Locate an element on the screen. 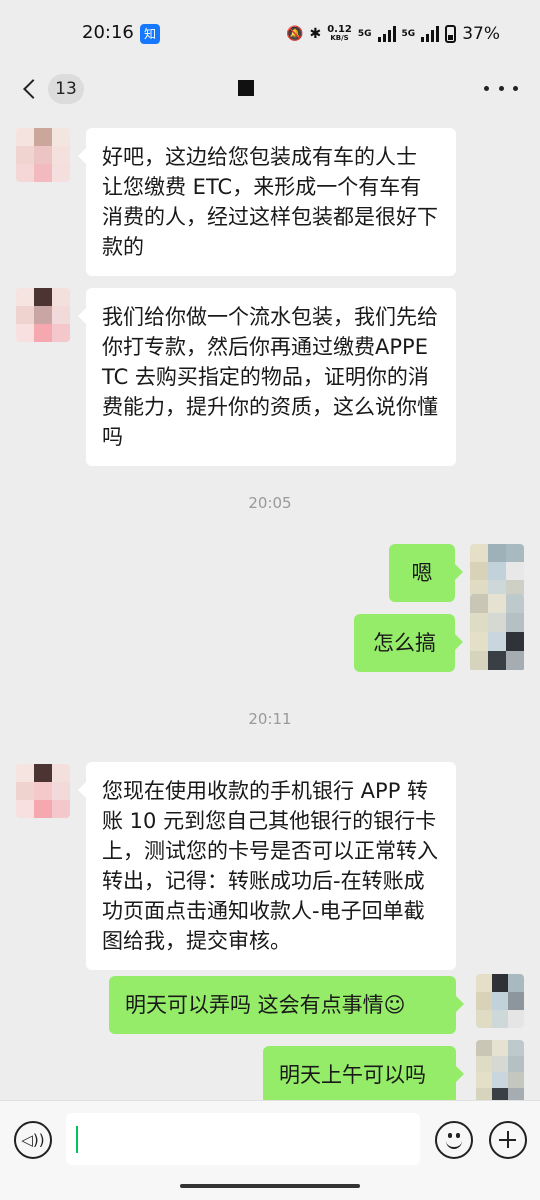  net-speed: 0.12 KB/S is located at coordinates (339, 34).